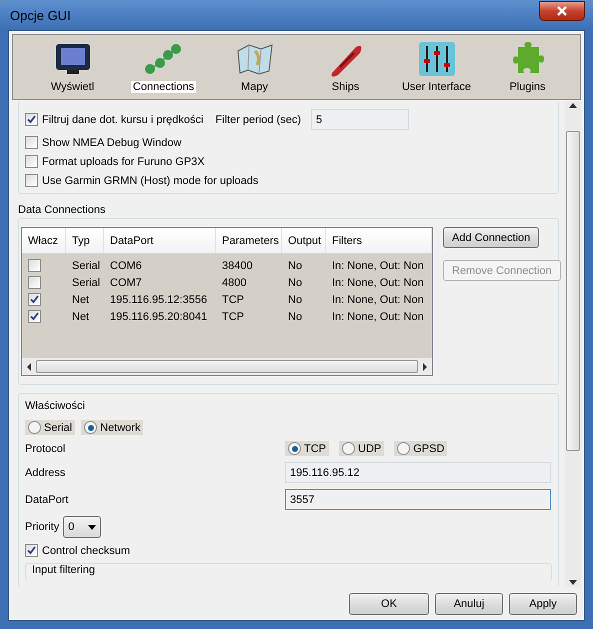 This screenshot has width=593, height=629. Describe the element at coordinates (158, 300) in the screenshot. I see `table-cell-text: 195.116.95.12:3556` at that location.